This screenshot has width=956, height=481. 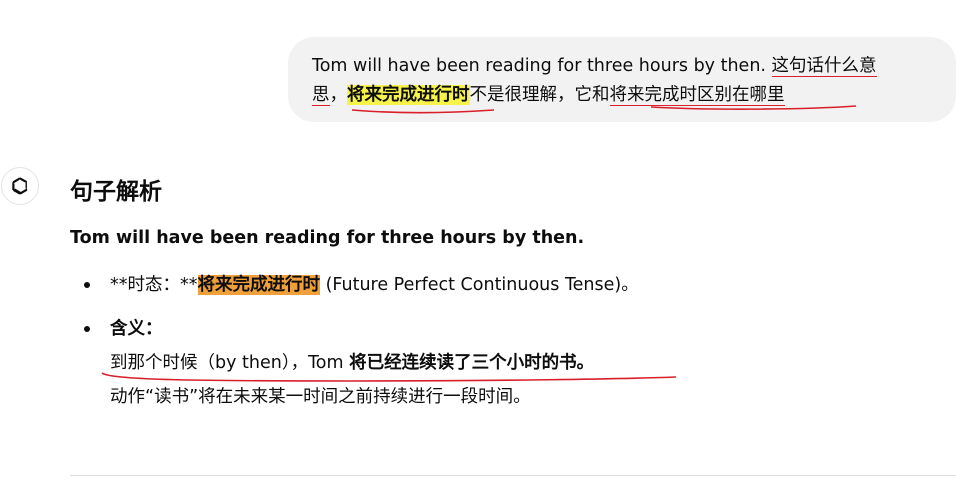 I want to click on meaning-line-2: 动作“读书”将在未来某一时间之前持续进行一段时间。, so click(x=320, y=397).